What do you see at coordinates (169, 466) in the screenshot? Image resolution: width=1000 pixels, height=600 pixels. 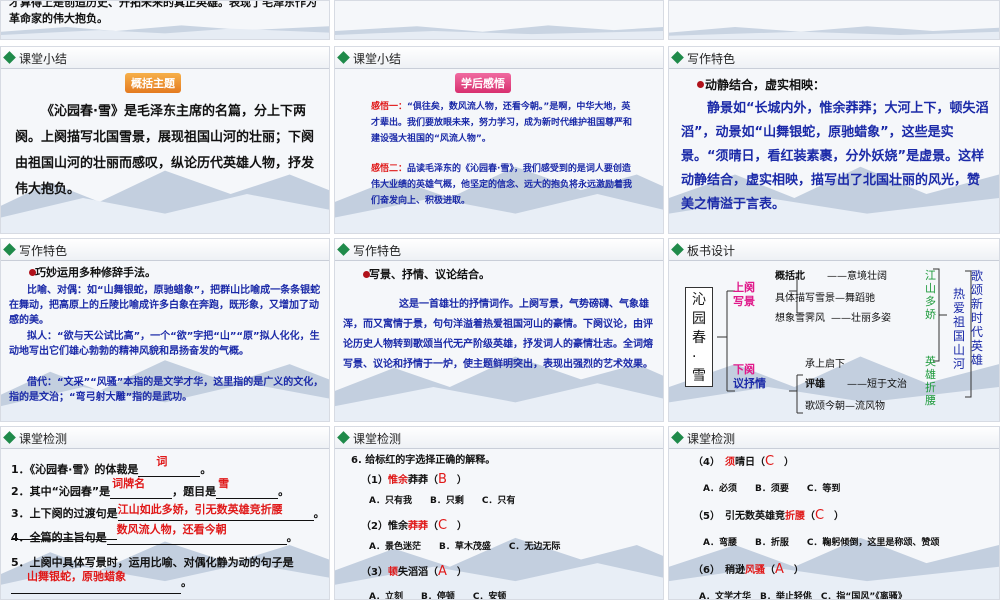 I see `quiz-q1-blank: 词` at bounding box center [169, 466].